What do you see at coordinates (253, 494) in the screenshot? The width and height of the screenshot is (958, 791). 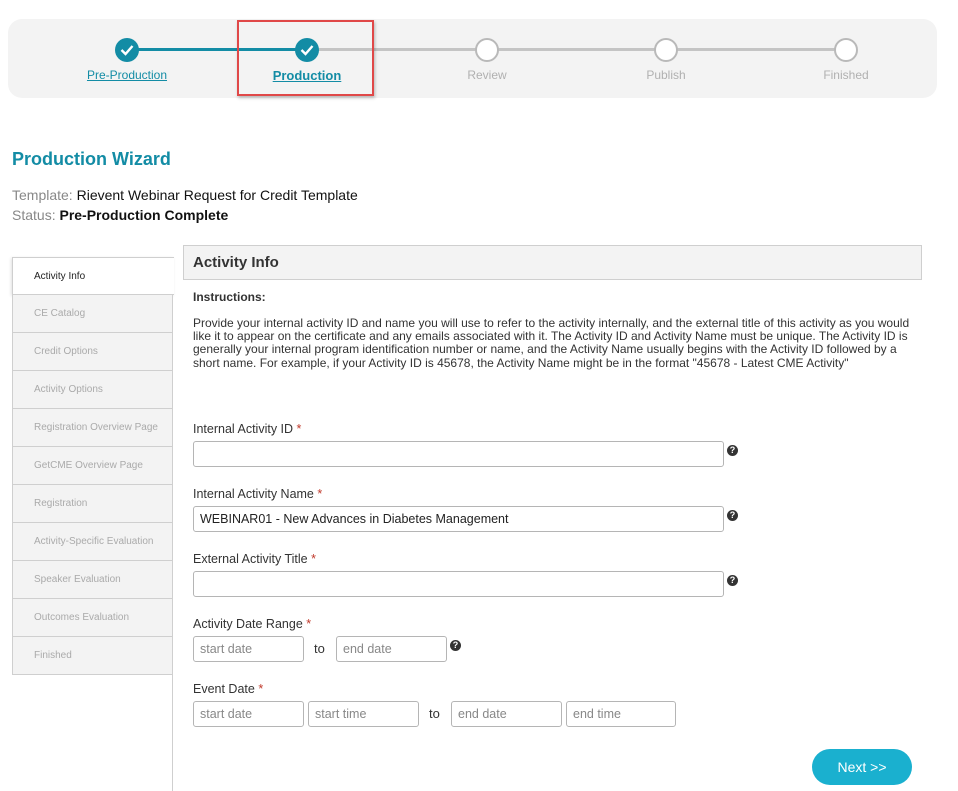 I see `internal-name-label-text: Internal Activity Name` at bounding box center [253, 494].